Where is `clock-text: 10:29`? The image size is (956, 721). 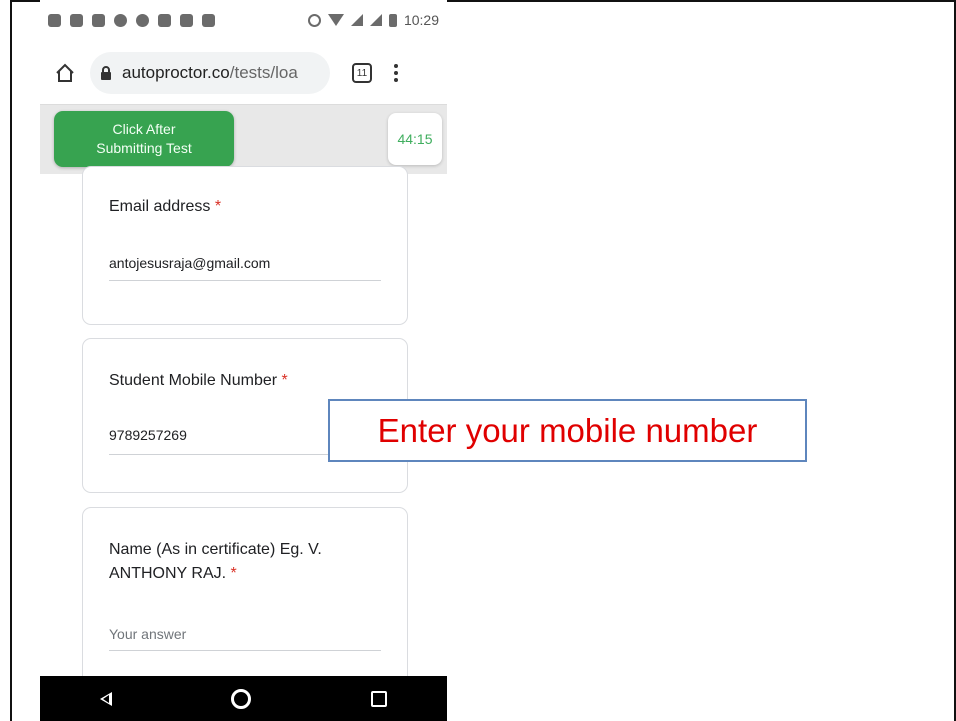 clock-text: 10:29 is located at coordinates (421, 20).